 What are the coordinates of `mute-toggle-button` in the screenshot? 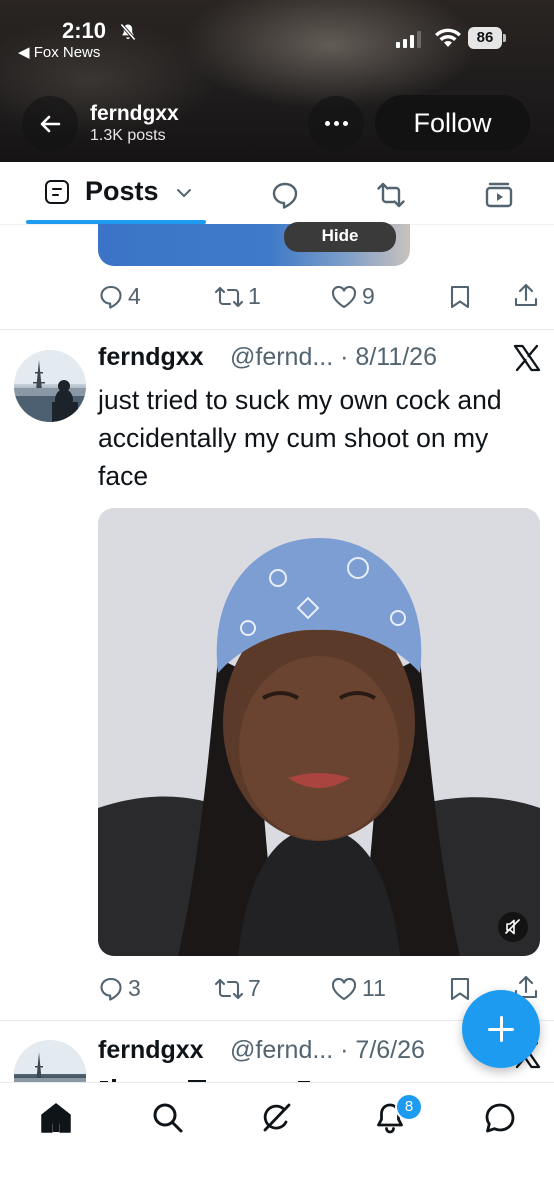 It's located at (513, 927).